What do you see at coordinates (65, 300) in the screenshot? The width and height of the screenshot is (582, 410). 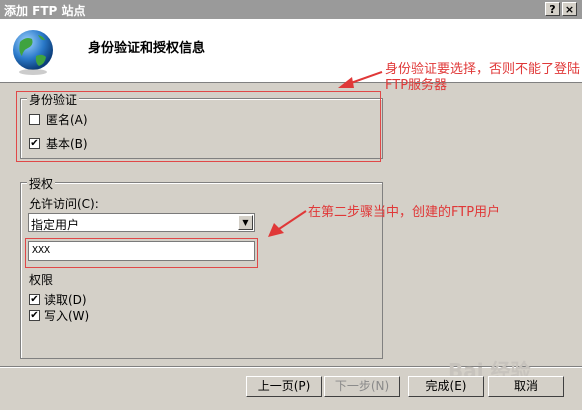 I see `read-label: 读取(D)` at bounding box center [65, 300].